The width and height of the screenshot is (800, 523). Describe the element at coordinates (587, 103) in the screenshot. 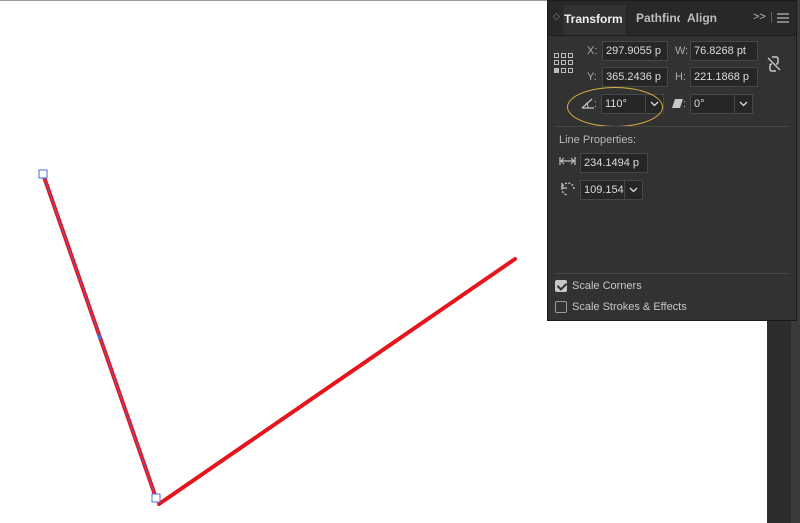

I see `rotate-angle-icon` at that location.